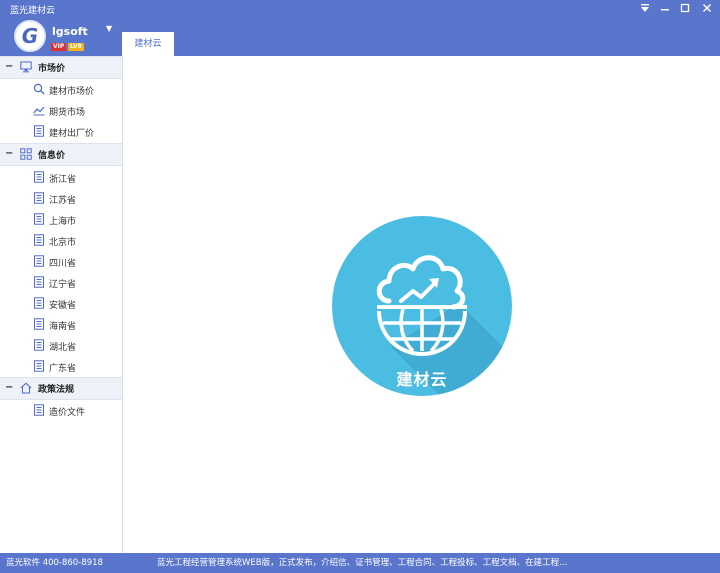 The width and height of the screenshot is (720, 573). I want to click on sidebar-item-label: 造价文件, so click(67, 413).